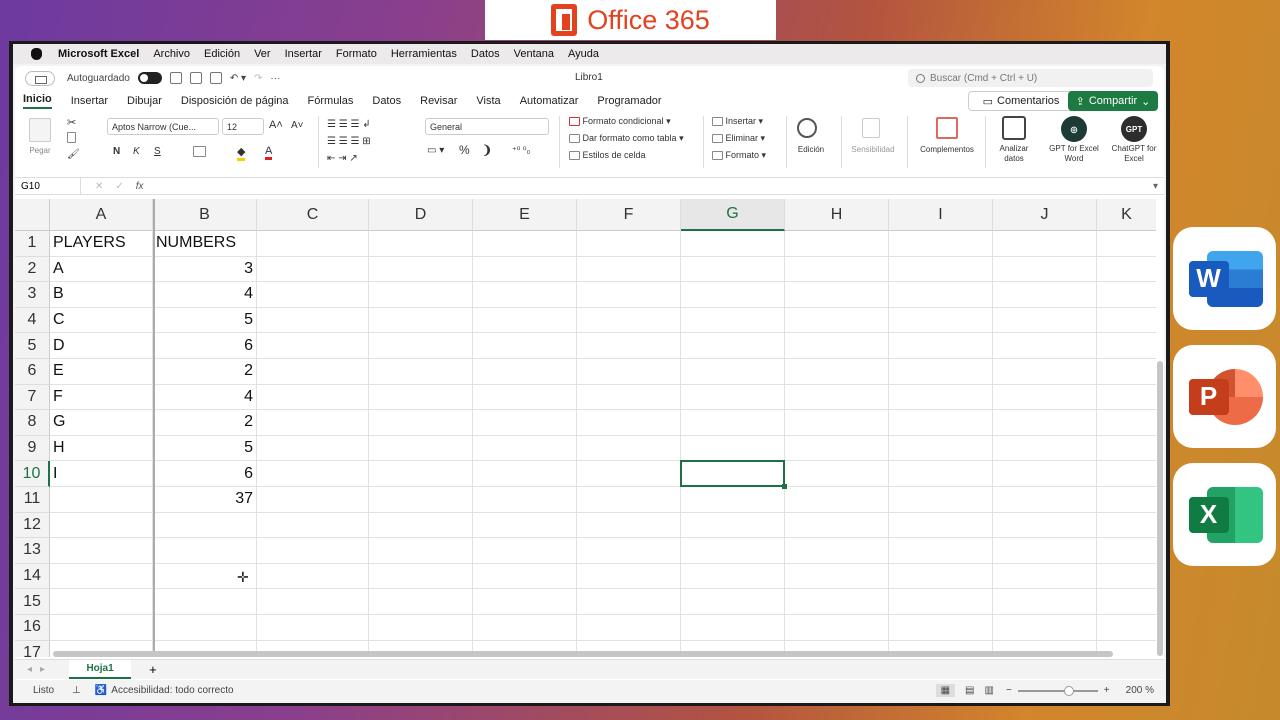 Image resolution: width=1280 pixels, height=720 pixels. I want to click on next-sheet-icon: ▸, so click(42, 669).